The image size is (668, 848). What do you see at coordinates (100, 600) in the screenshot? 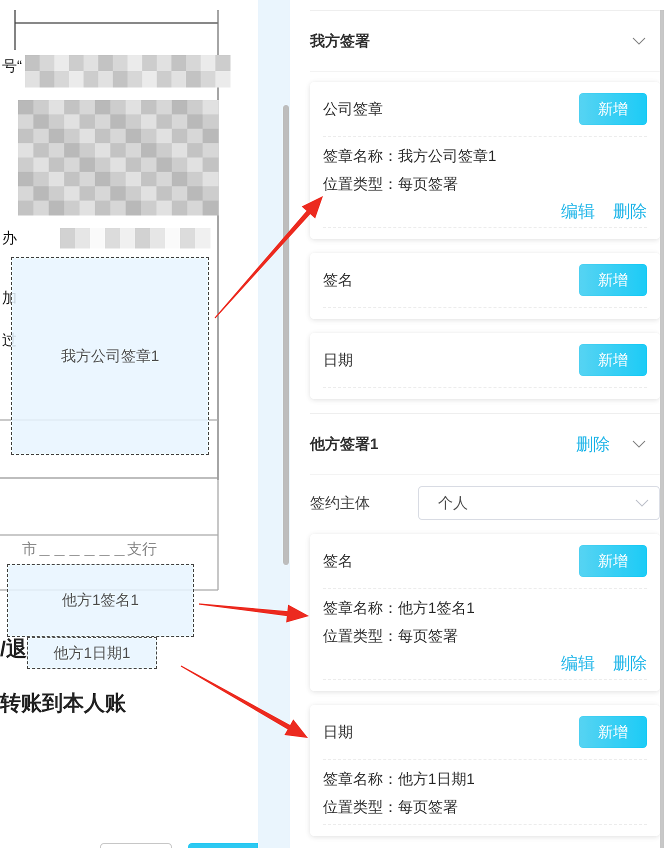
I see `signature-placeholder: 他方1签名1` at bounding box center [100, 600].